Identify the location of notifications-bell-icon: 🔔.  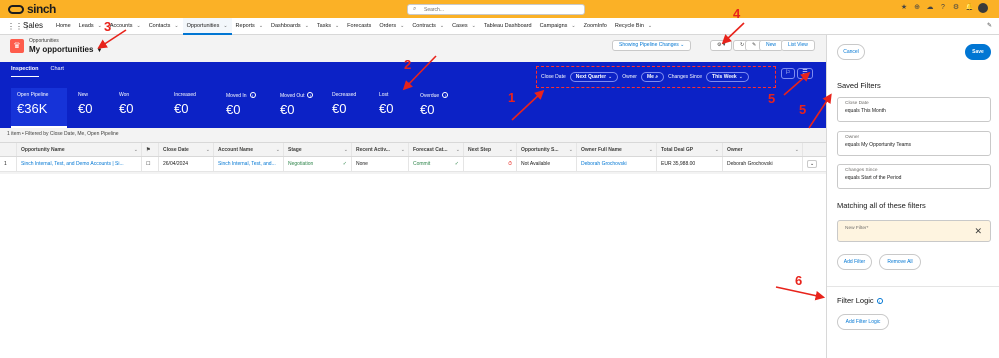
(969, 8).